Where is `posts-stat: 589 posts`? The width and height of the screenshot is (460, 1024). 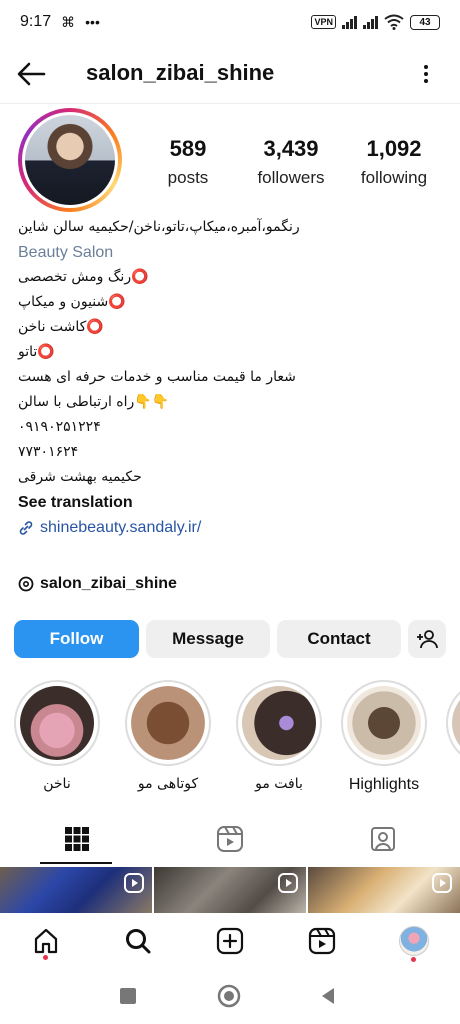
posts-stat: 589 posts is located at coordinates (188, 162).